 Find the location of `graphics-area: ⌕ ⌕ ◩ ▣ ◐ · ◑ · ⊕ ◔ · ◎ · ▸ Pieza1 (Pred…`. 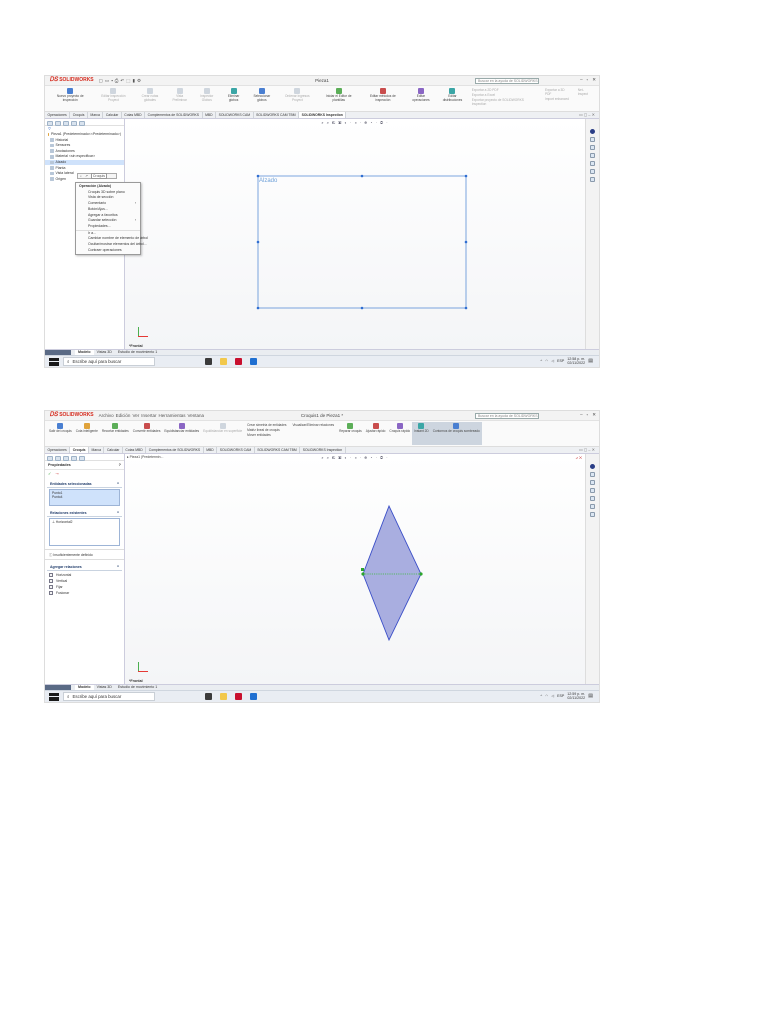

graphics-area: ⌕ ⌕ ◩ ▣ ◐ · ◑ · ⊕ ◔ · ◎ · ▸ Pieza1 (Pred… is located at coordinates (355, 569).